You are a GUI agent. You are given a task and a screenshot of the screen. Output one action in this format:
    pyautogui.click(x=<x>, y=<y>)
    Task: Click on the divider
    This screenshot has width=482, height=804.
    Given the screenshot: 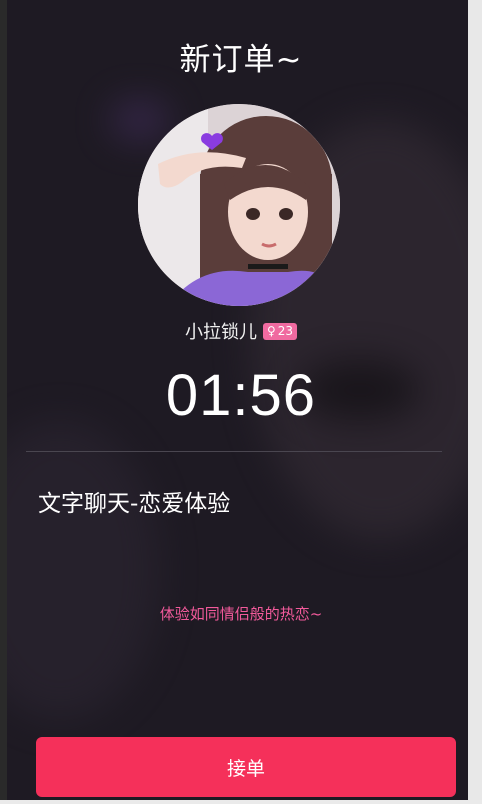 What is the action you would take?
    pyautogui.click(x=234, y=451)
    